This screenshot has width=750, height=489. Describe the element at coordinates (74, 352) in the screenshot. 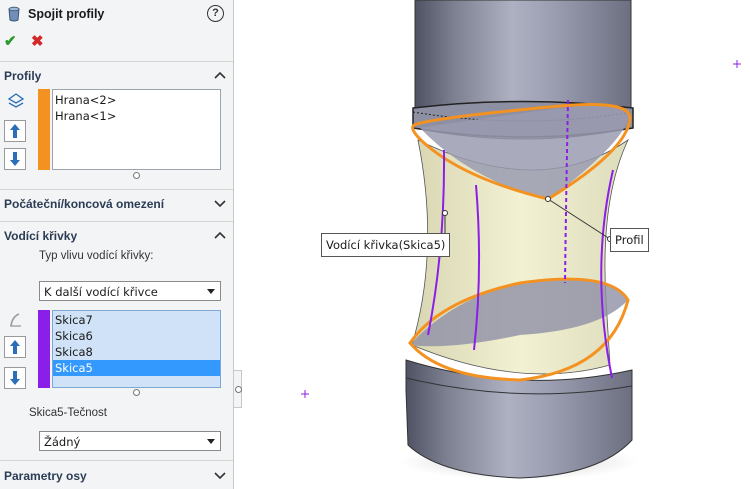

I see `list-item: Skica8` at that location.